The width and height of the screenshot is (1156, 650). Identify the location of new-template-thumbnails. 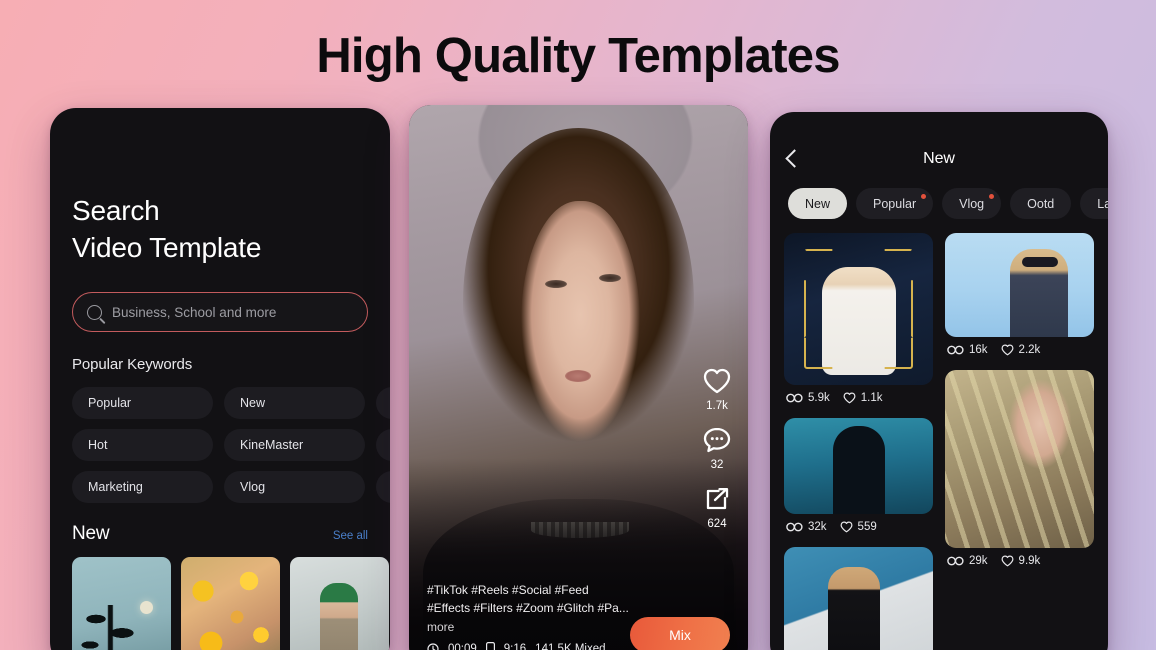
(230, 603).